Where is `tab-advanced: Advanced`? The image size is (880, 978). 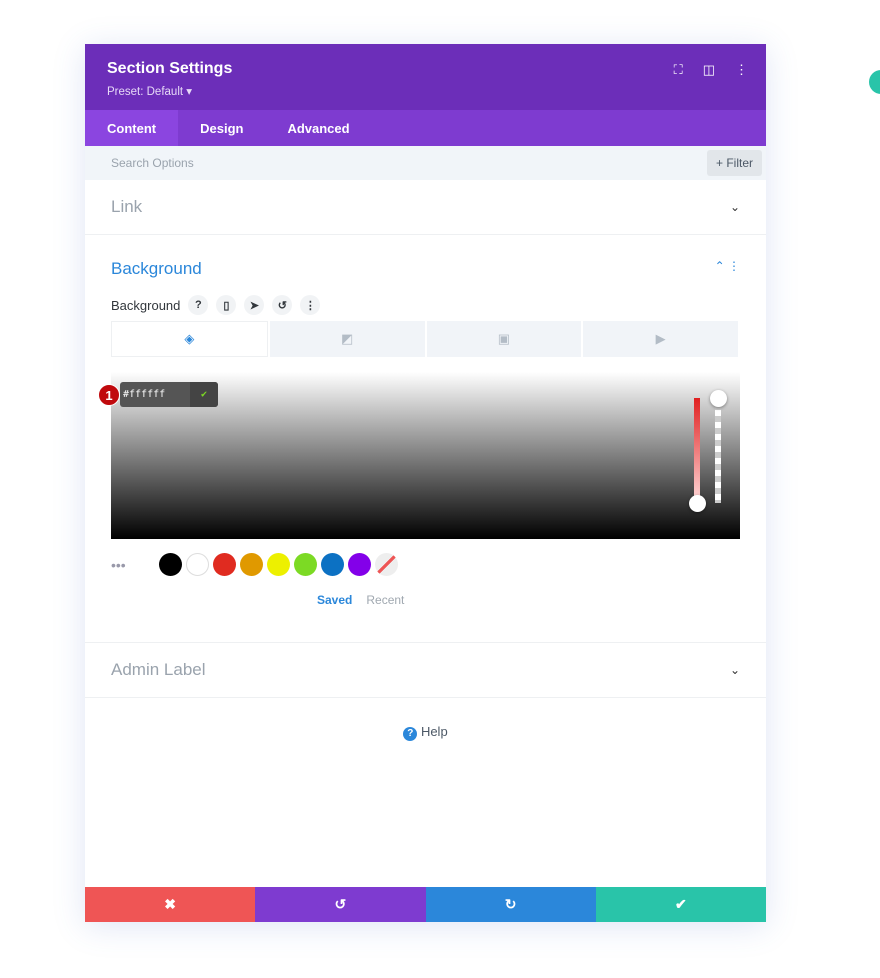 tab-advanced: Advanced is located at coordinates (318, 128).